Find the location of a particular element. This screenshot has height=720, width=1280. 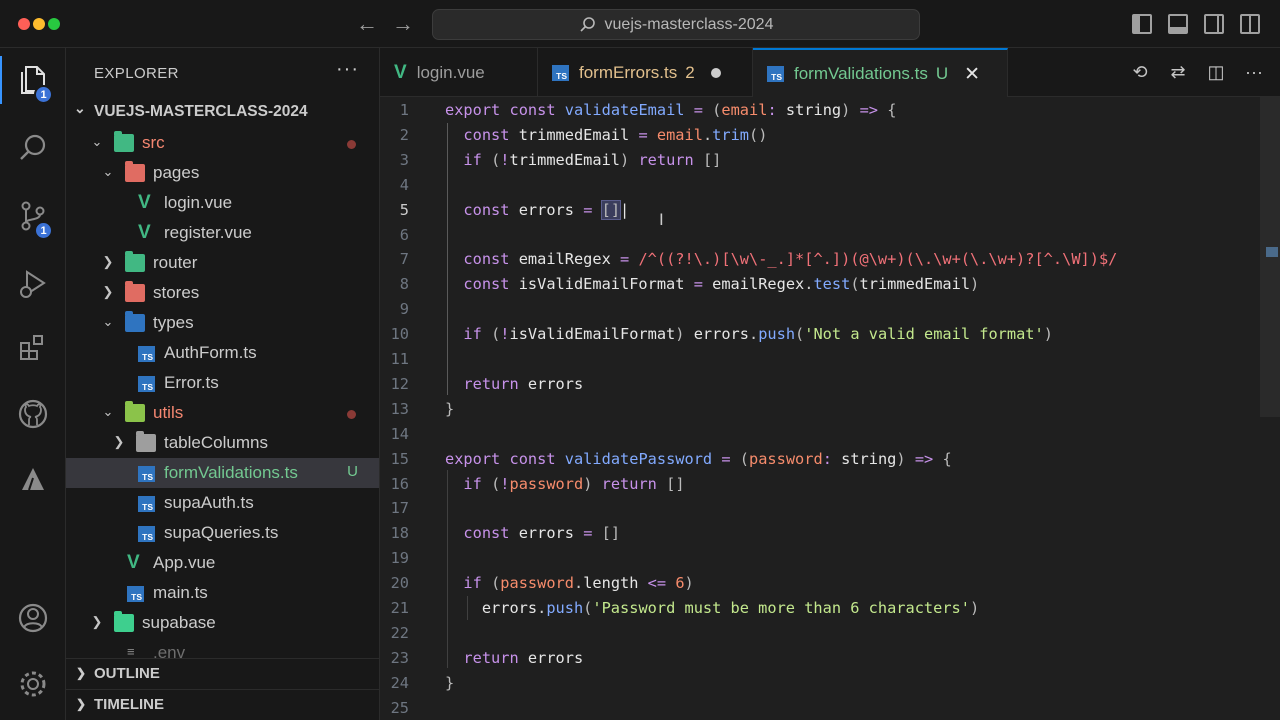

explorer-activity: 1 is located at coordinates (33, 80).